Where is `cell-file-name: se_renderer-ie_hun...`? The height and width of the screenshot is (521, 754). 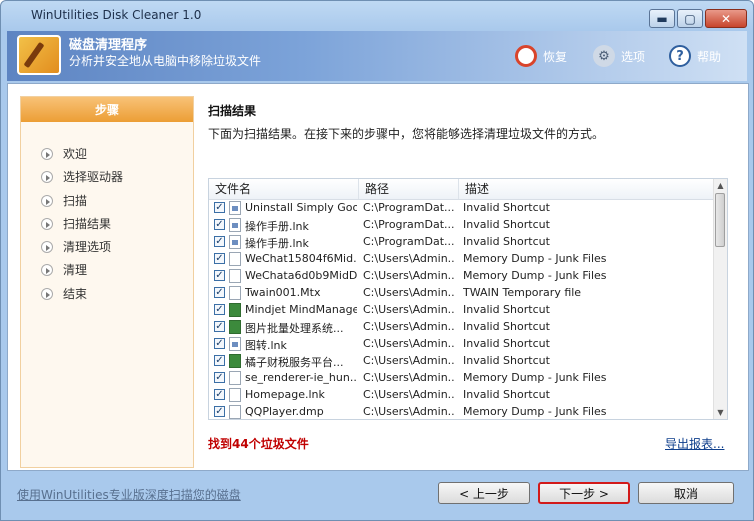 cell-file-name: se_renderer-ie_hun... is located at coordinates (301, 377).